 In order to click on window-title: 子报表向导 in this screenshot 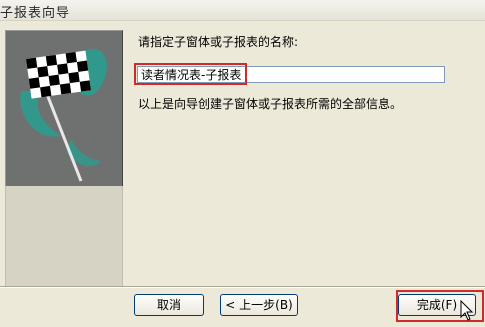, I will do `click(35, 13)`.